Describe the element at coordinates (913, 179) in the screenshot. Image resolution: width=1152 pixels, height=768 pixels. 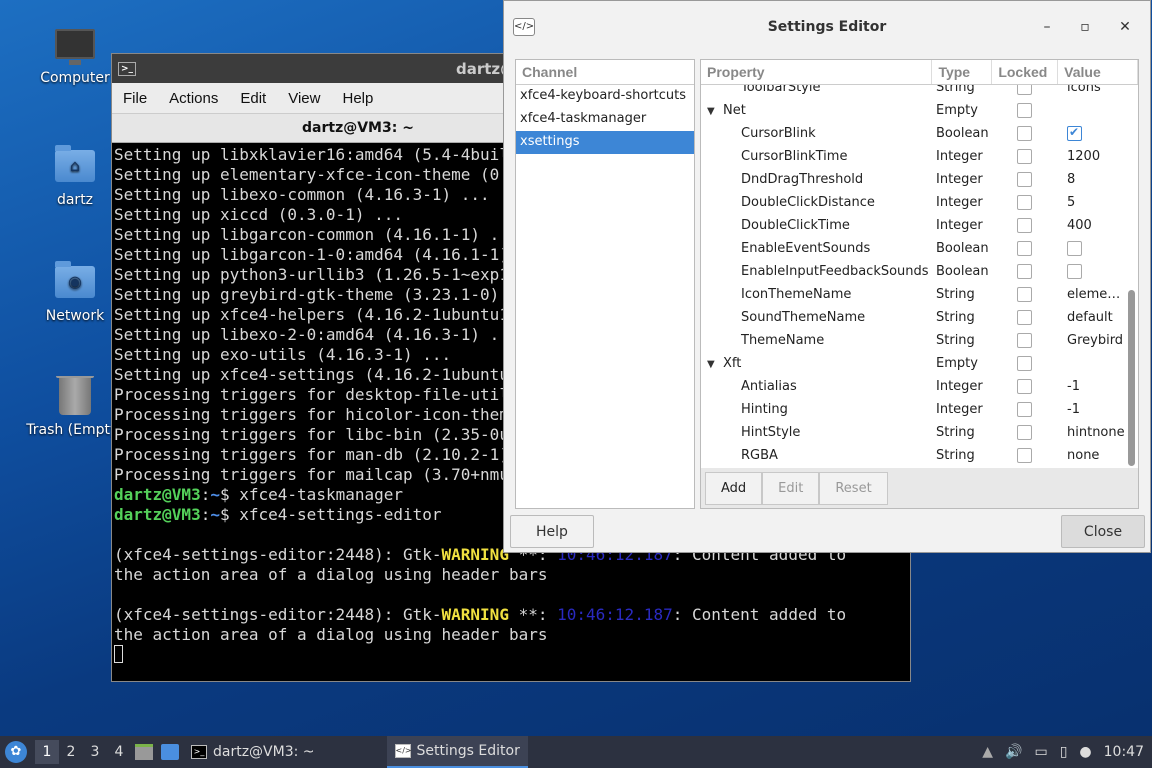
I see `property-row: DndDragThreshold Integer 8` at that location.